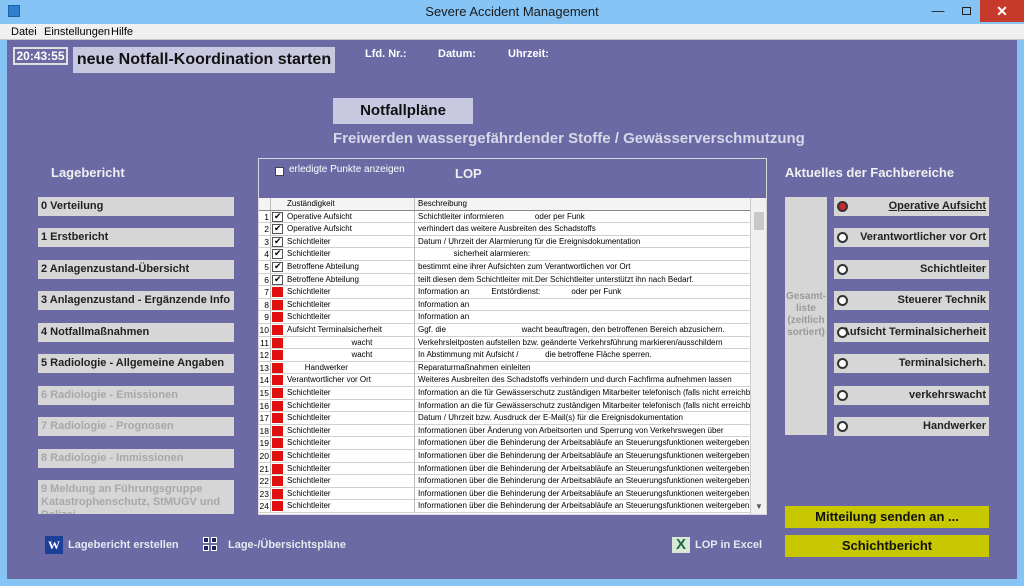  What do you see at coordinates (136, 332) in the screenshot?
I see `lagebericht-item-4: 4 Notfallmaßnahmen` at bounding box center [136, 332].